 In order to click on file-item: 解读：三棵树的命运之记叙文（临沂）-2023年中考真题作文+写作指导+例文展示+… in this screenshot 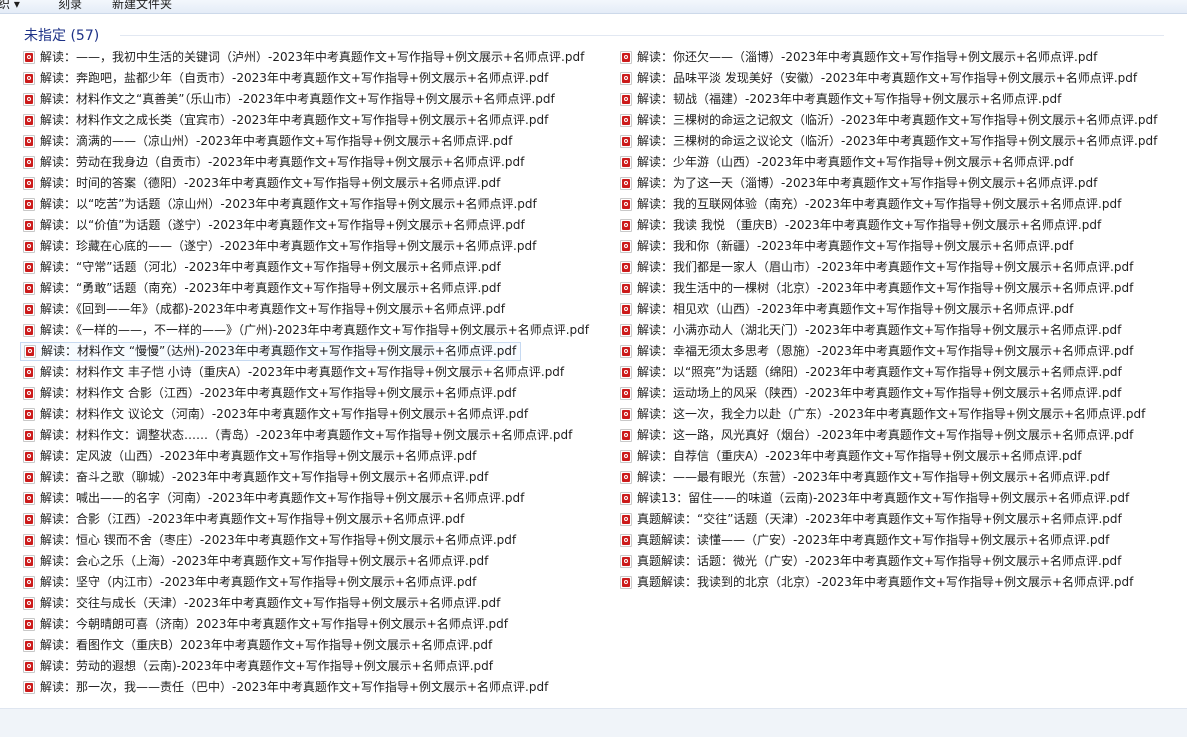, I will do `click(889, 120)`.